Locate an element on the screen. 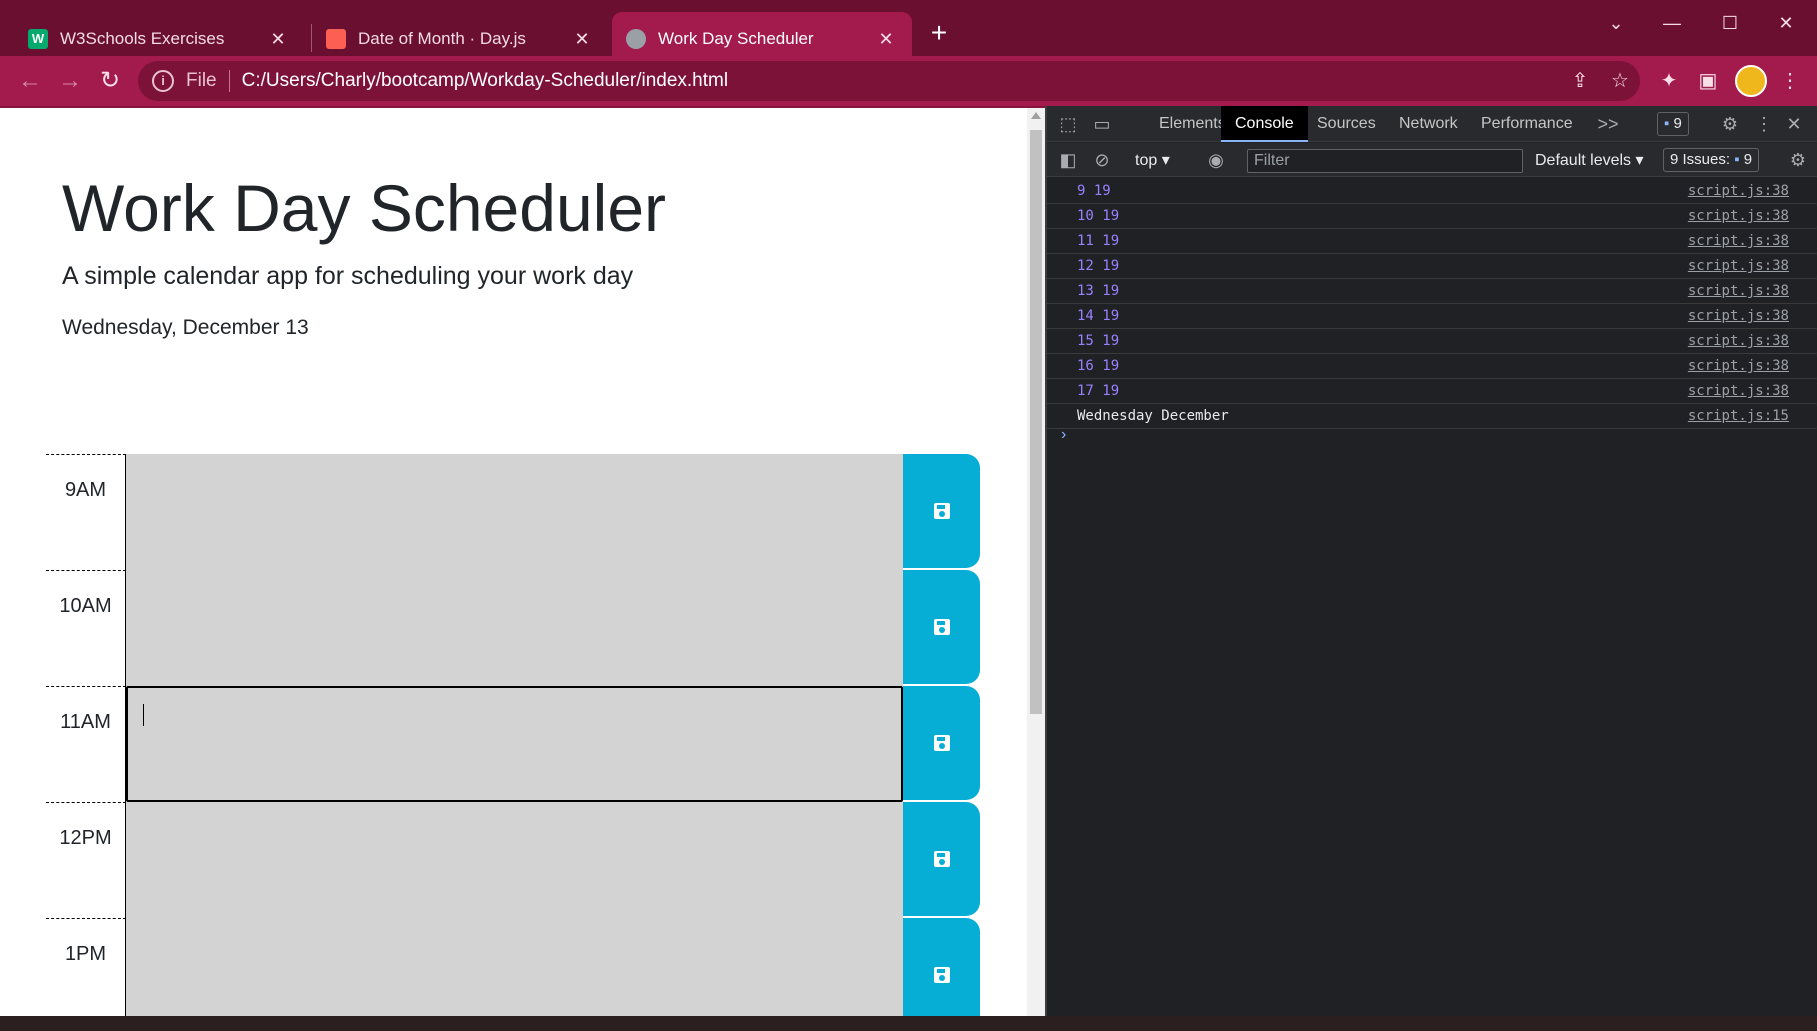 This screenshot has width=1817, height=1031. scrollbar-thumb is located at coordinates (1036, 422).